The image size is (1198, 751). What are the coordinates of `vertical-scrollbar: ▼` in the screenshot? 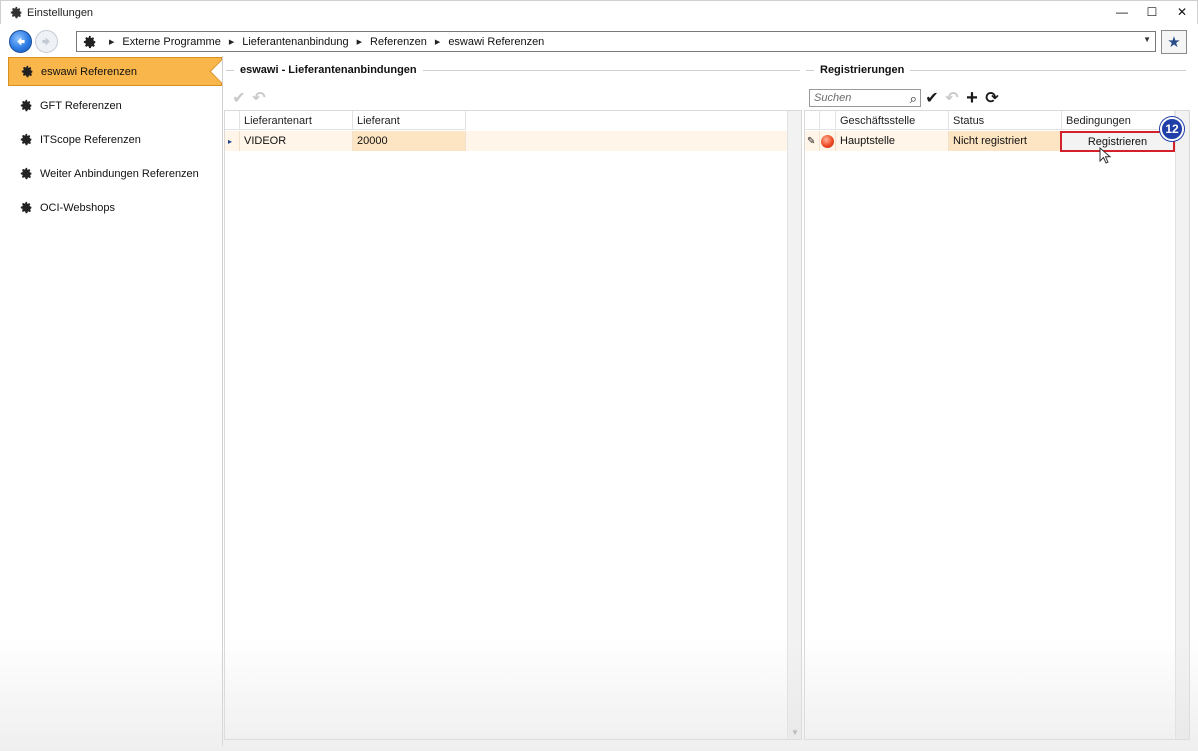 It's located at (794, 425).